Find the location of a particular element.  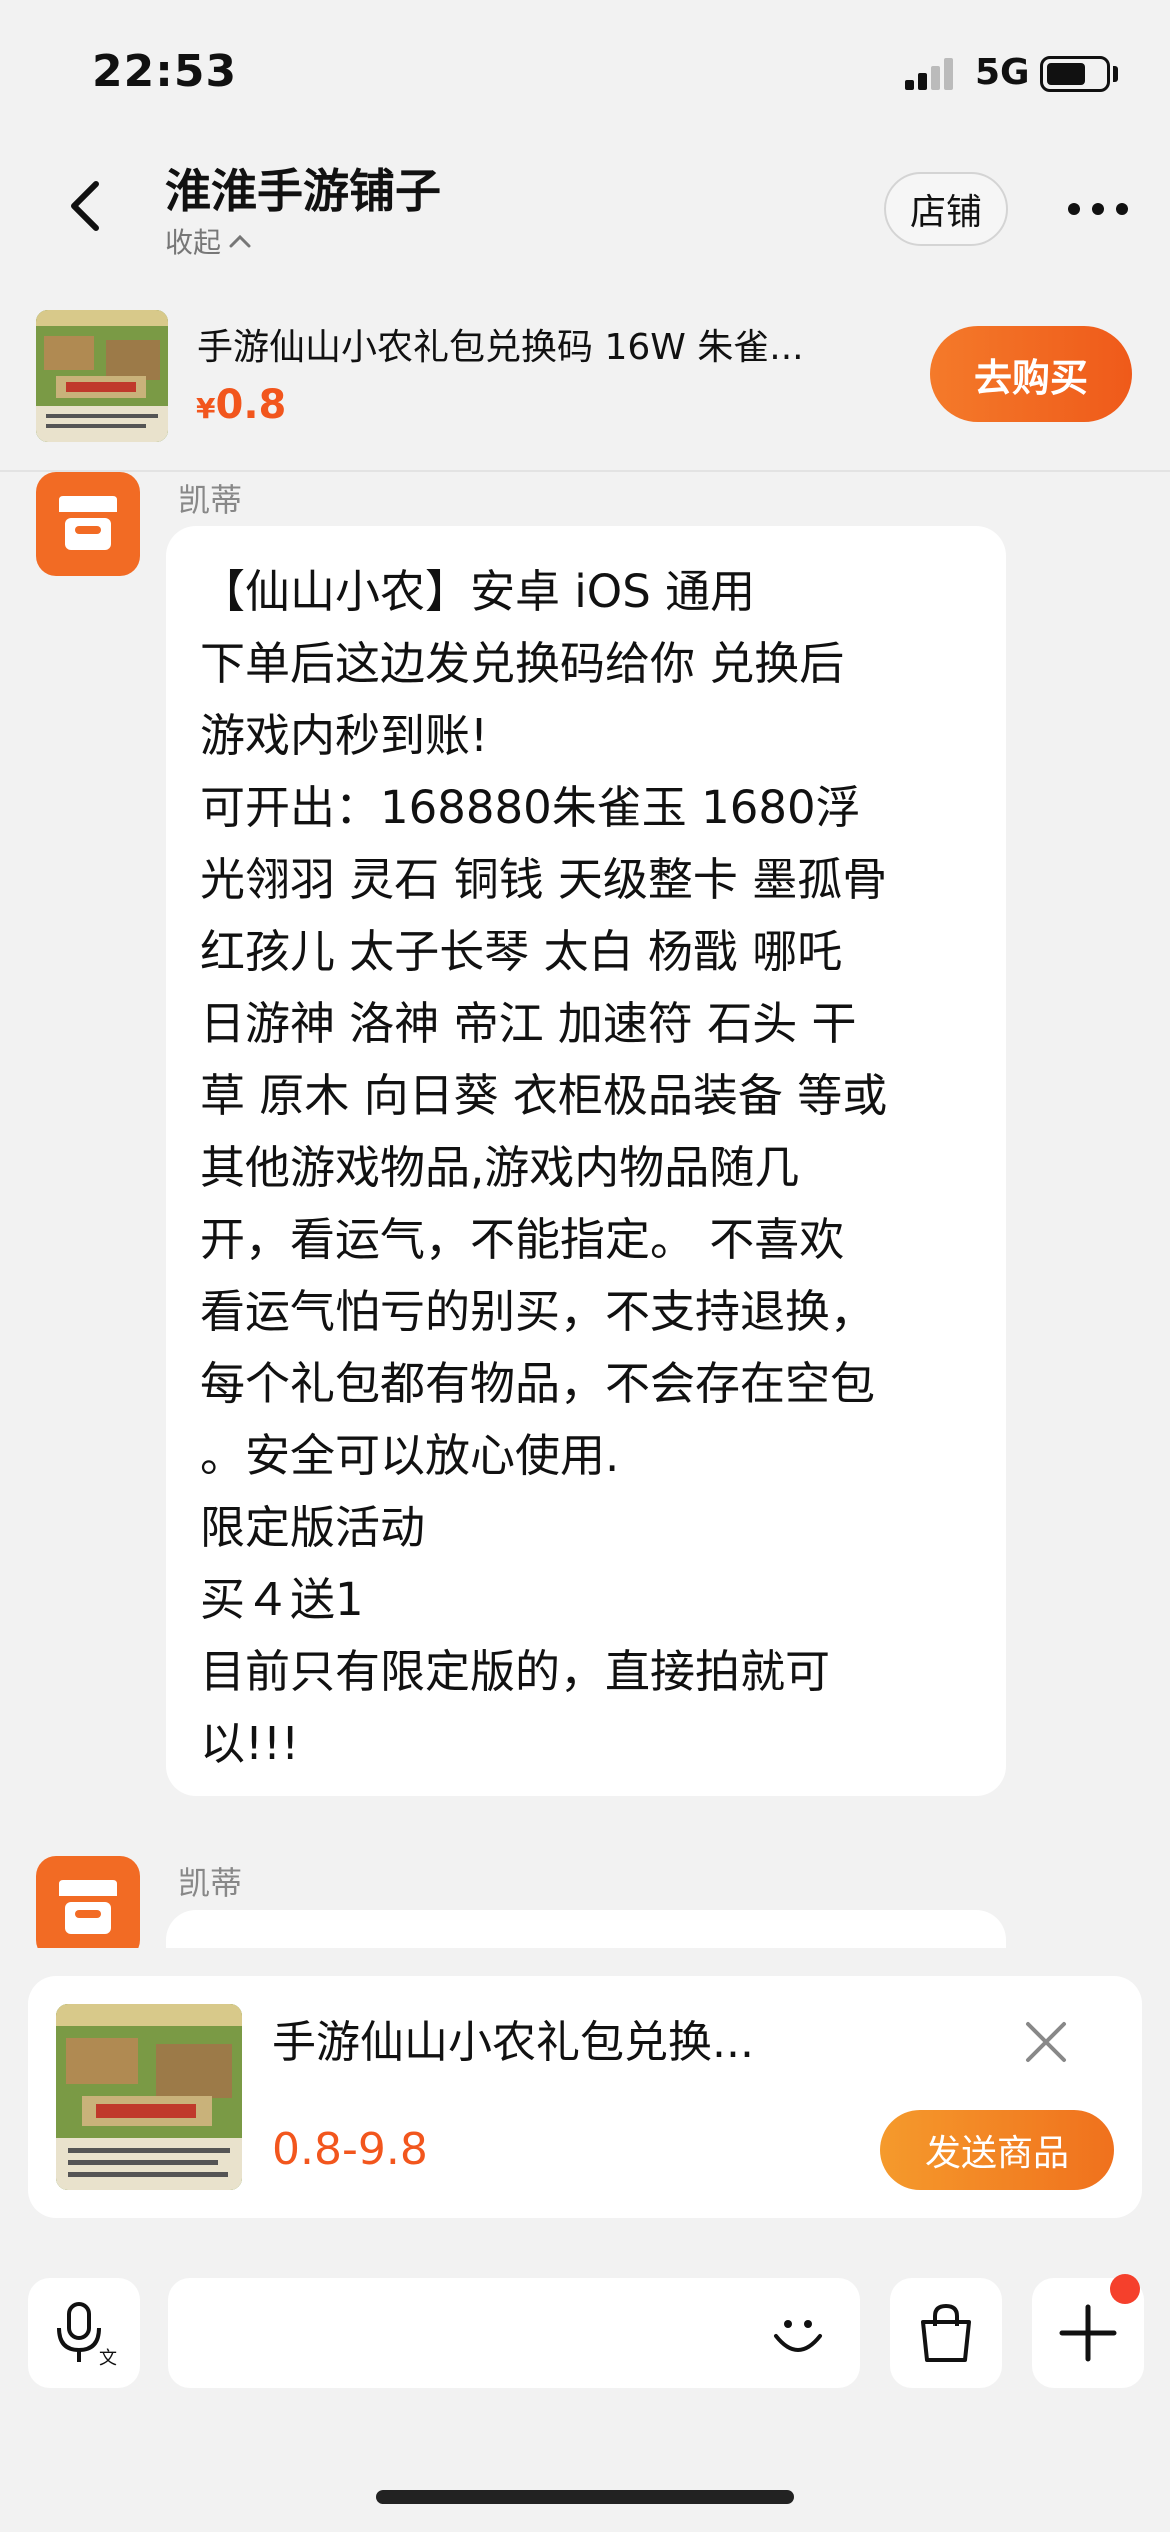

notification-dot is located at coordinates (1125, 2289).